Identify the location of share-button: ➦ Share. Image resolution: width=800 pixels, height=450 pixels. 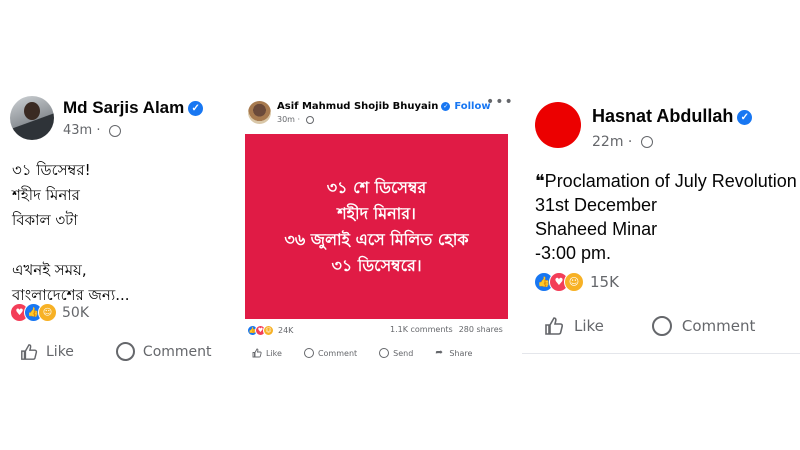
(453, 353).